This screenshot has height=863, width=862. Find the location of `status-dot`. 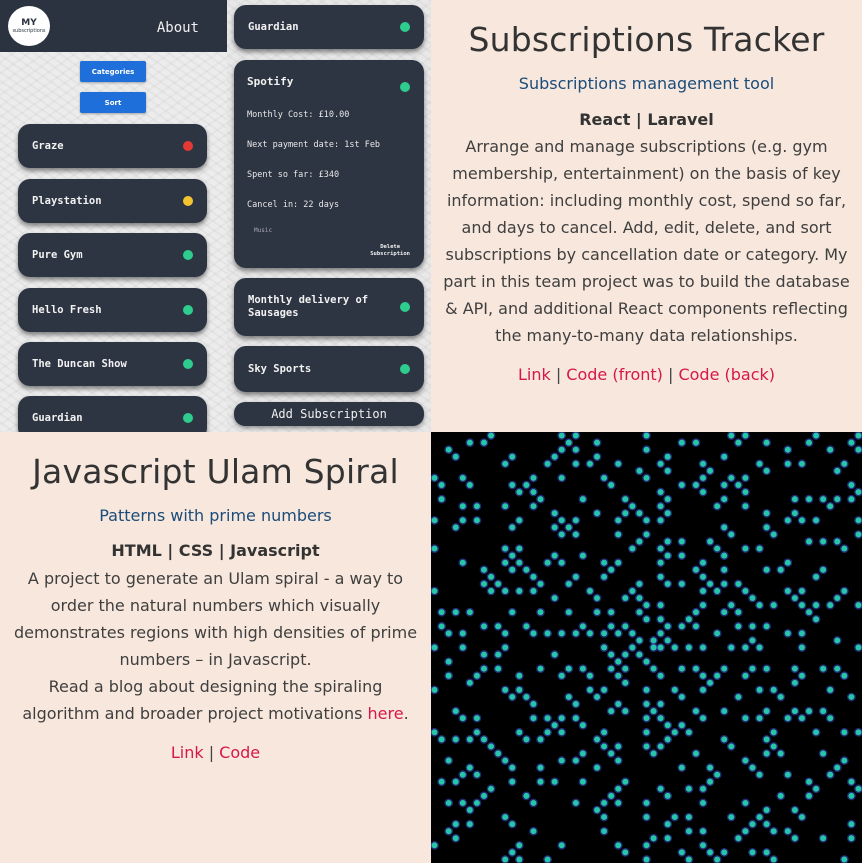

status-dot is located at coordinates (188, 310).